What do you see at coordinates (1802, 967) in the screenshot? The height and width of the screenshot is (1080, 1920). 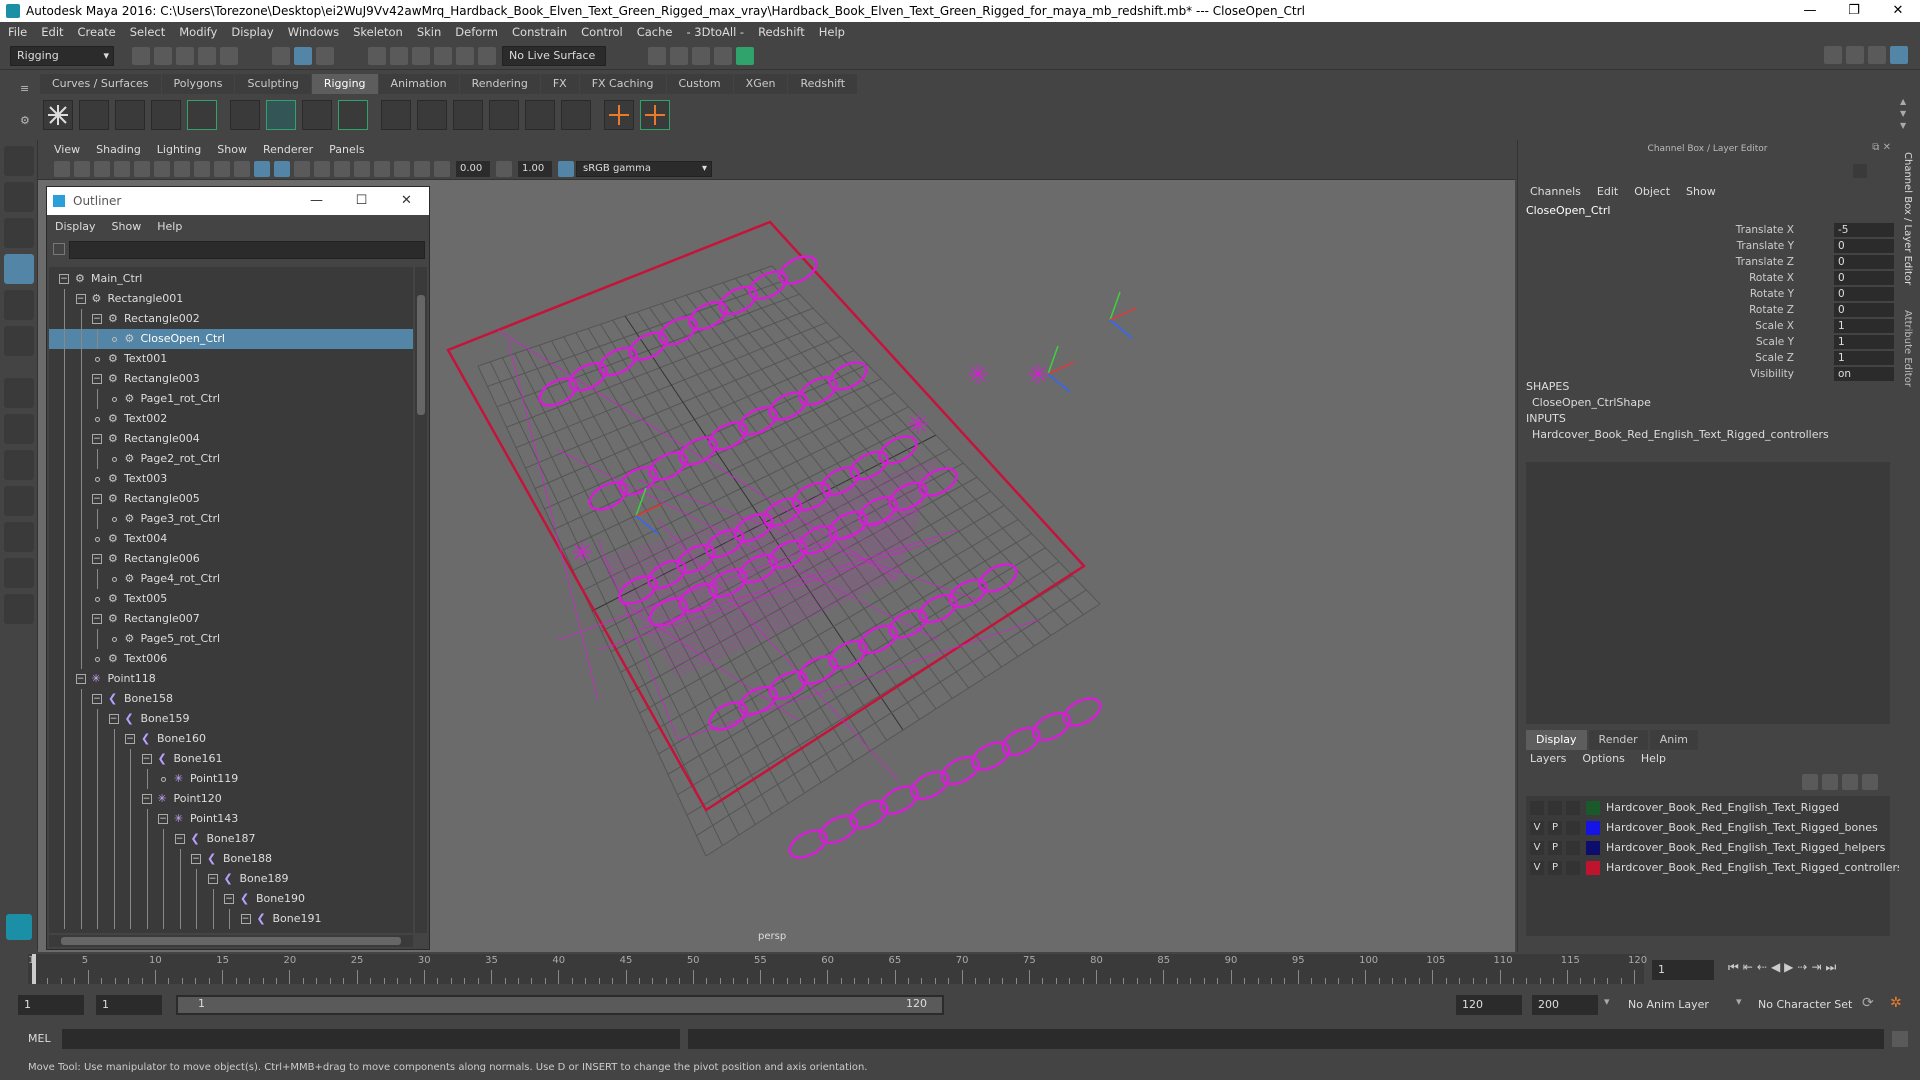 I see `step-forward-frame-icon: ⇢` at bounding box center [1802, 967].